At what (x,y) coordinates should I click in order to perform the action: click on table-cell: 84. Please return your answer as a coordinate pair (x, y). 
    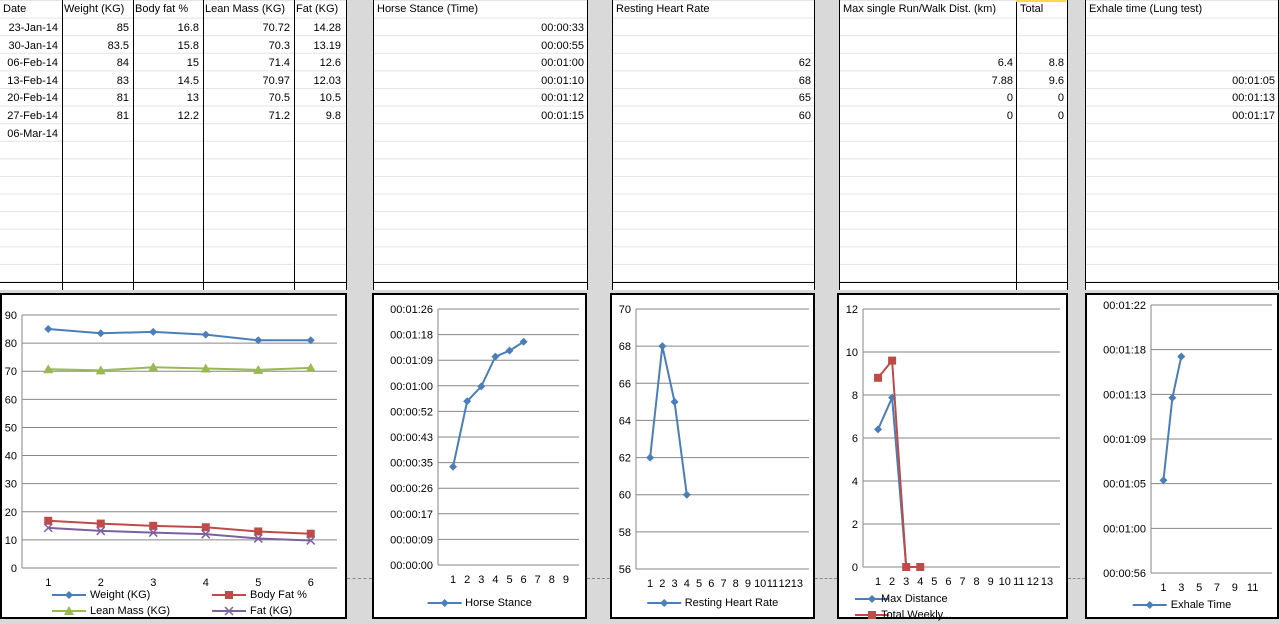
    Looking at the image, I should click on (122, 63).